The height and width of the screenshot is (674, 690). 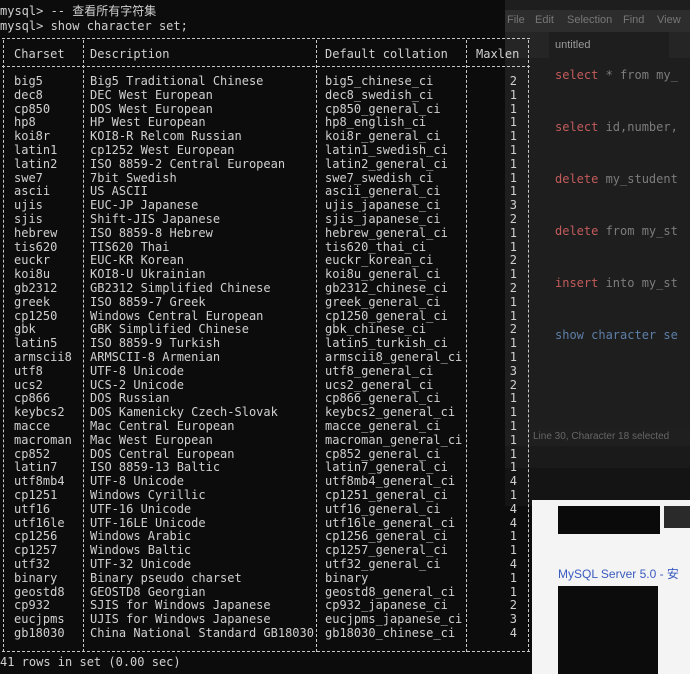 What do you see at coordinates (39, 481) in the screenshot?
I see `cell-charset: utf8mb4` at bounding box center [39, 481].